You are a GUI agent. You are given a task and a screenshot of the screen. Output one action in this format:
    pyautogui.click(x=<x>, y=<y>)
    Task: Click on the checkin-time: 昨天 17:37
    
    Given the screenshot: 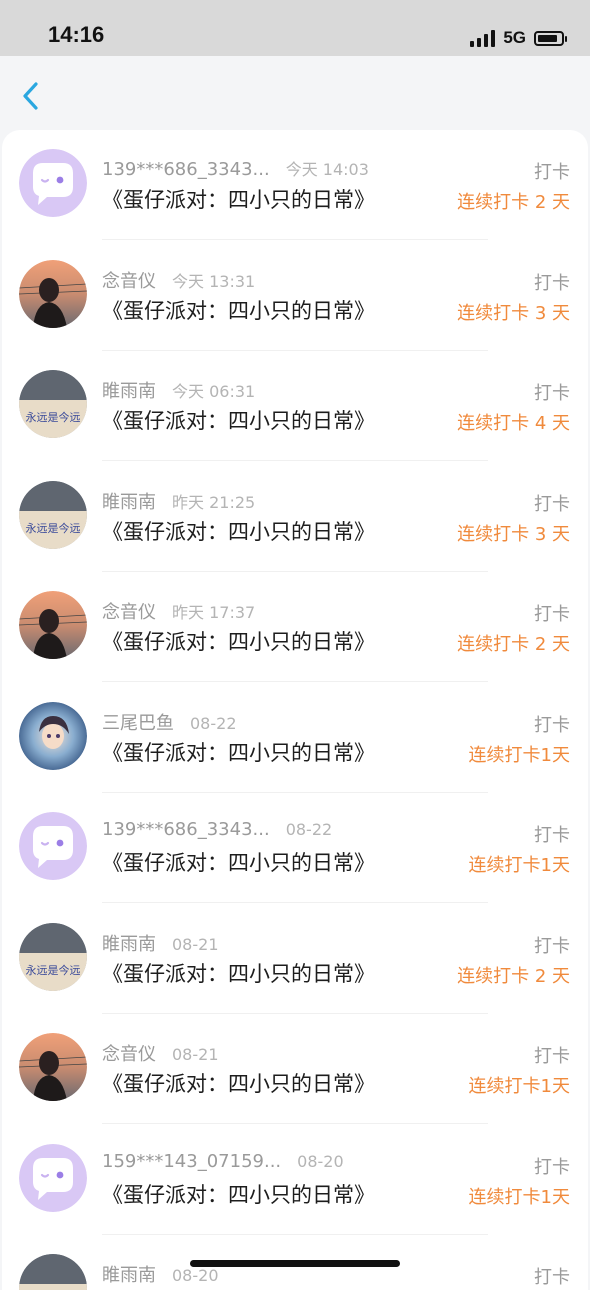 What is the action you would take?
    pyautogui.click(x=214, y=612)
    